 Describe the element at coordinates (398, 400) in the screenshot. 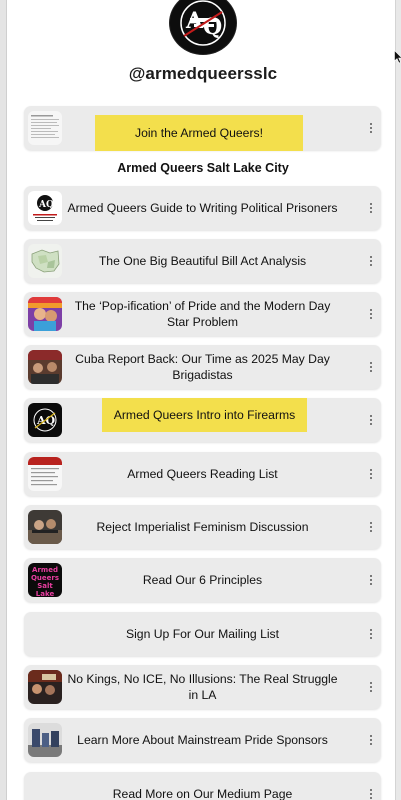

I see `window-scrollbar` at that location.